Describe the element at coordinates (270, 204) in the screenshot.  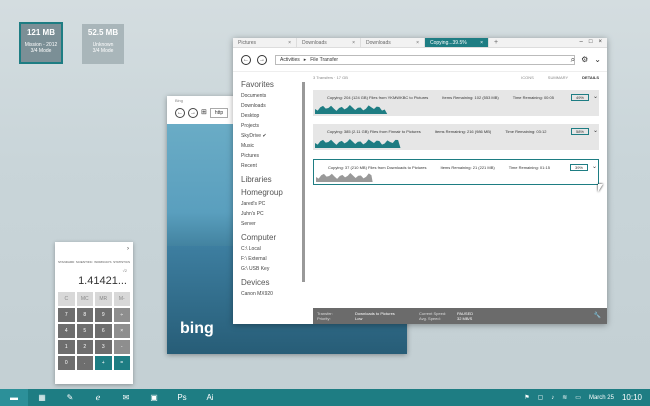
I see `sidebar-item: Jared's PC` at that location.